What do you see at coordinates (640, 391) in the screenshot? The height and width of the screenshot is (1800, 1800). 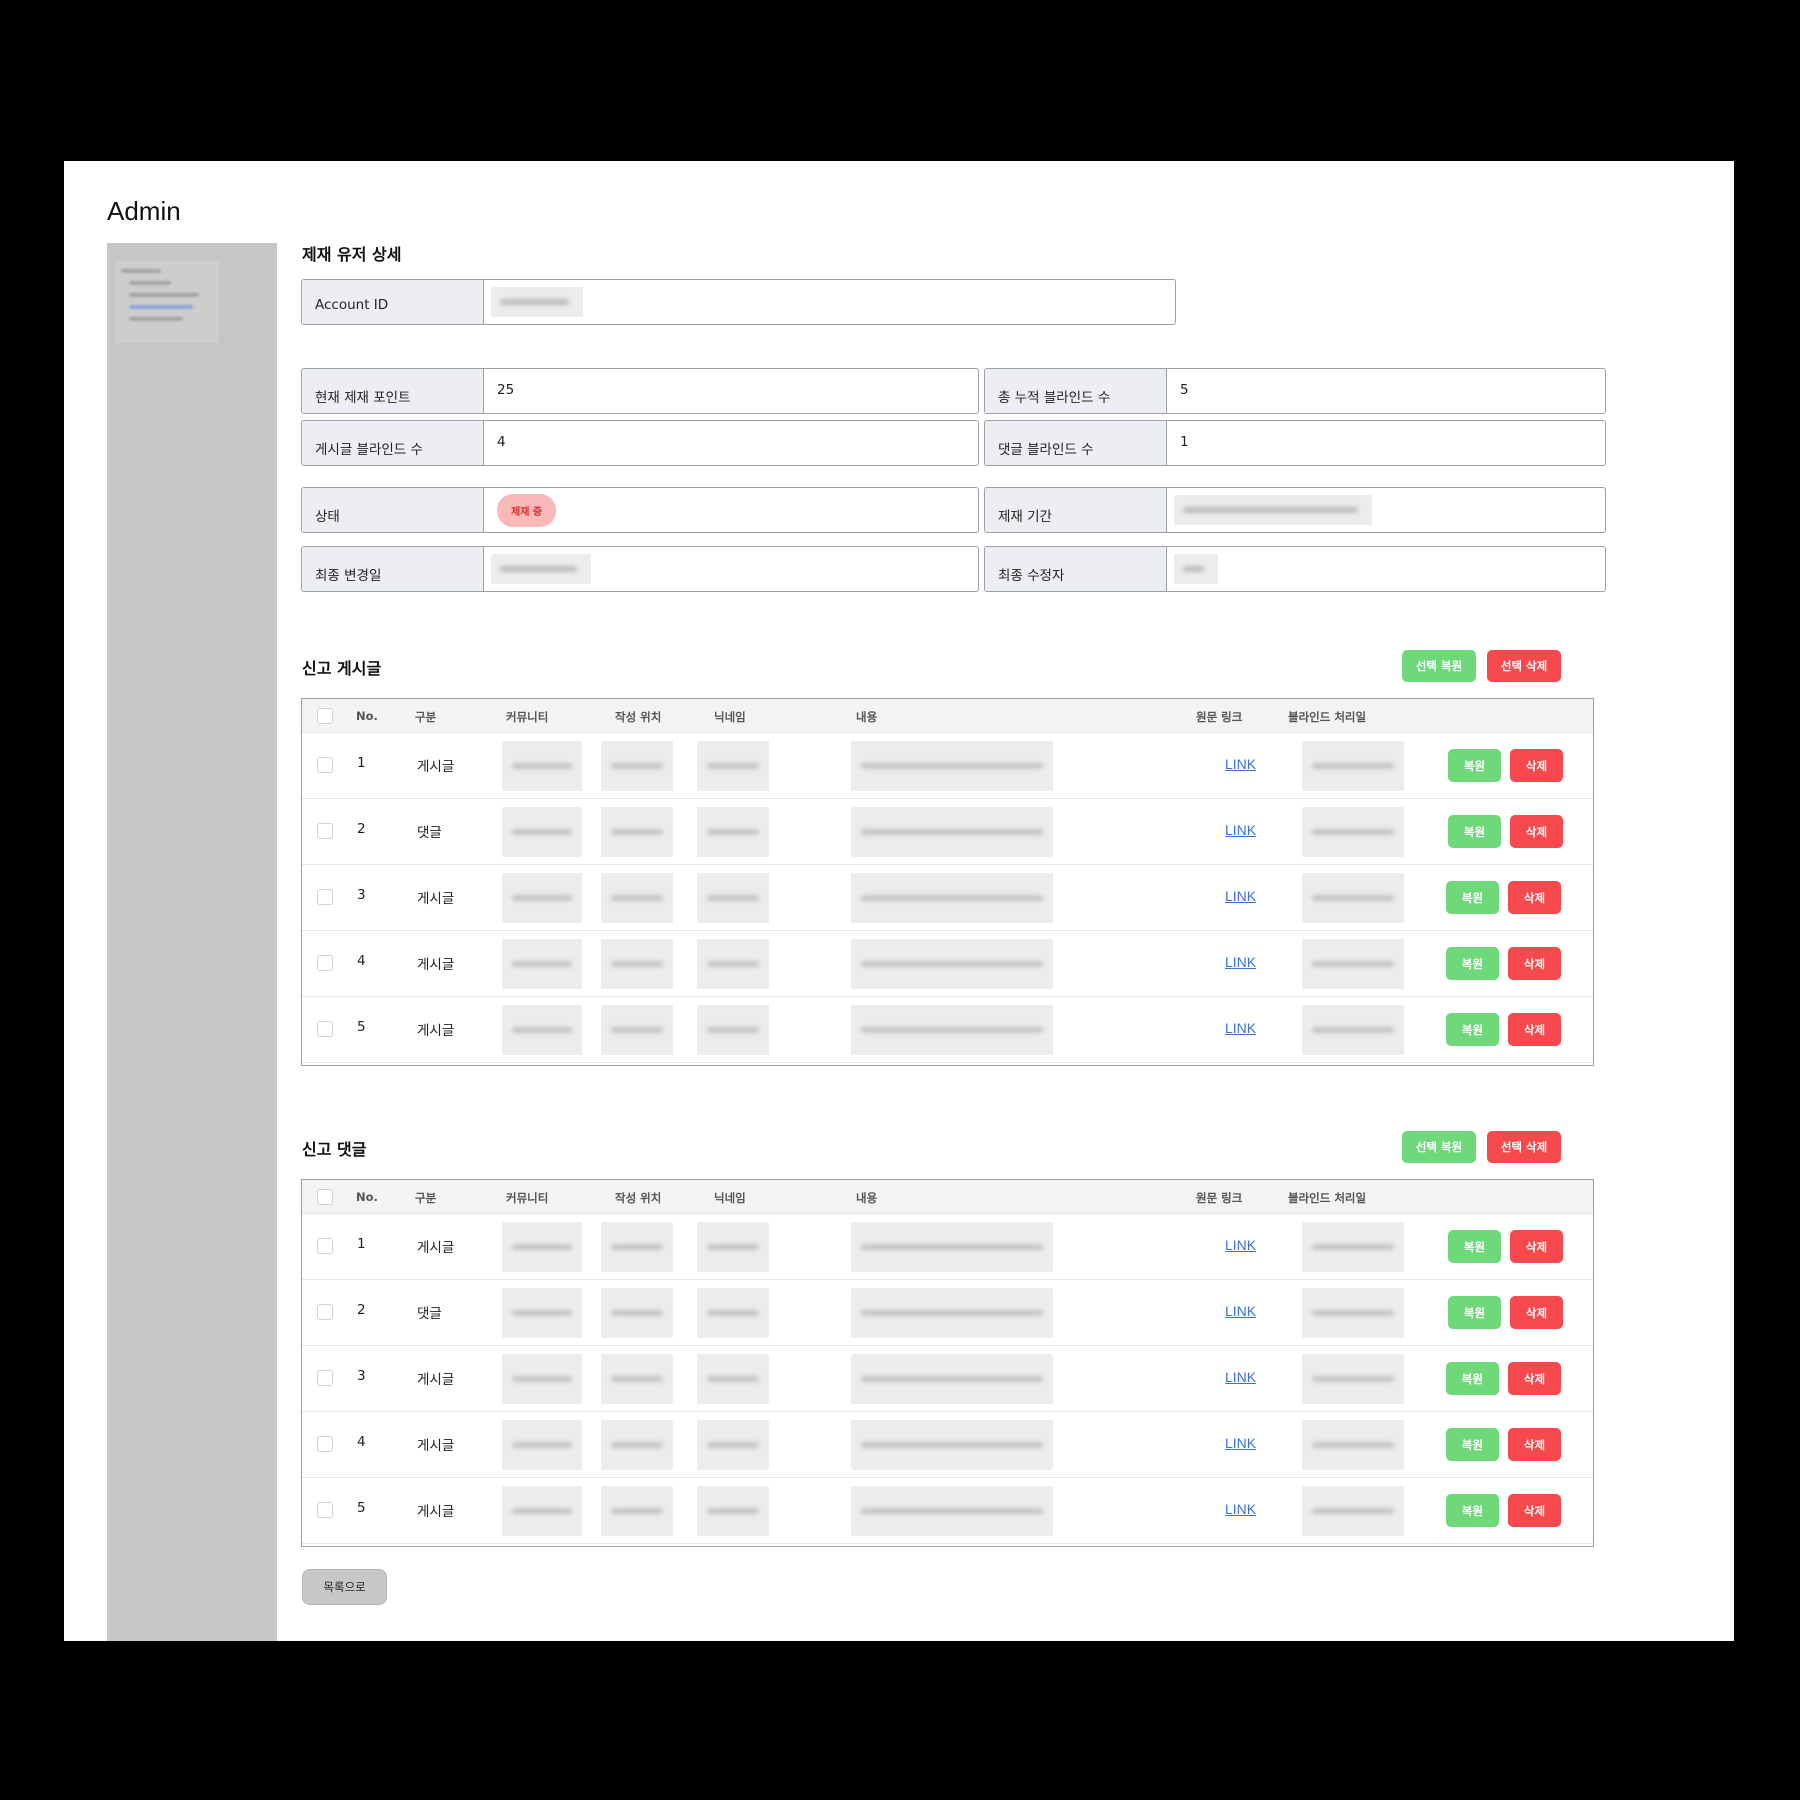 I see `points-field: 현재 제재 포인트 25` at bounding box center [640, 391].